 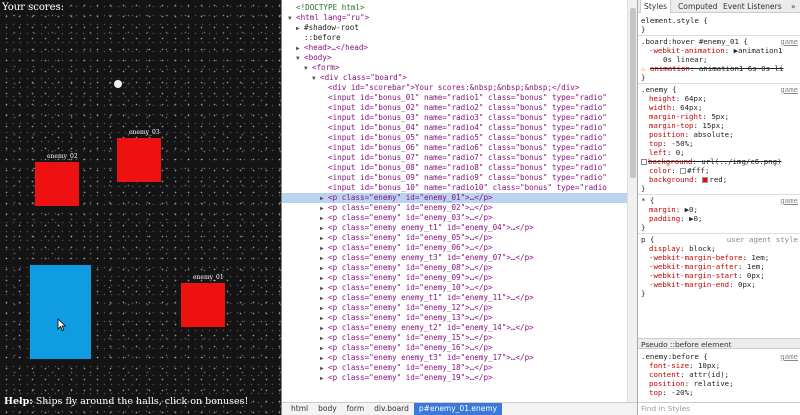 What do you see at coordinates (752, 6) in the screenshot?
I see `tab-event-listeners: Event Listeners` at bounding box center [752, 6].